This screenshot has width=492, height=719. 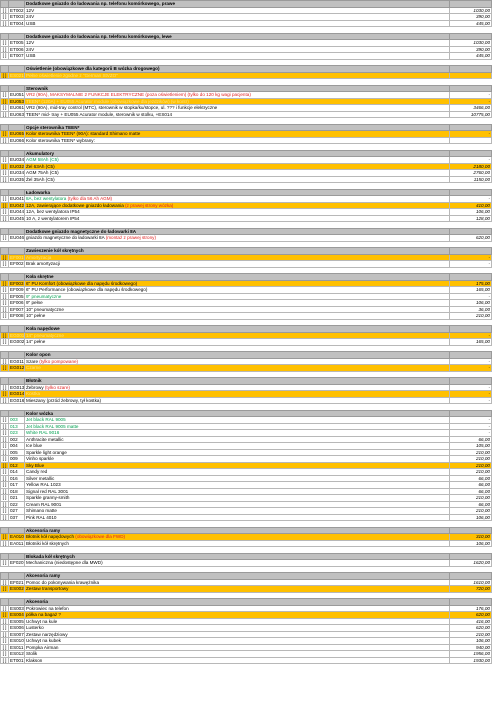 What do you see at coordinates (46, 419) in the screenshot?
I see `option-description-part: Jet black RAL 9005` at bounding box center [46, 419].